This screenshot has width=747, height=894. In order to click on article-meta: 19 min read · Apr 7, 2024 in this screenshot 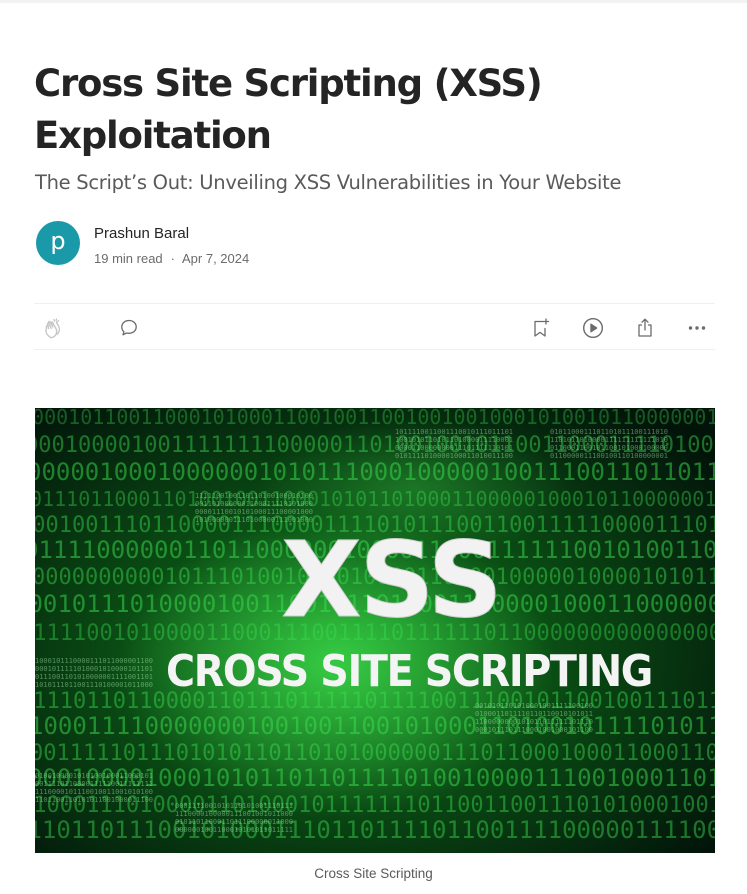, I will do `click(171, 258)`.